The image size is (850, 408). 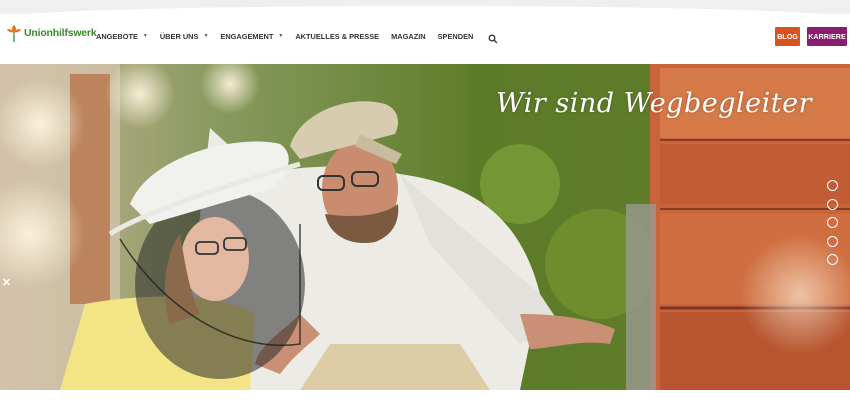 I want to click on close-icon: ✕, so click(x=6, y=282).